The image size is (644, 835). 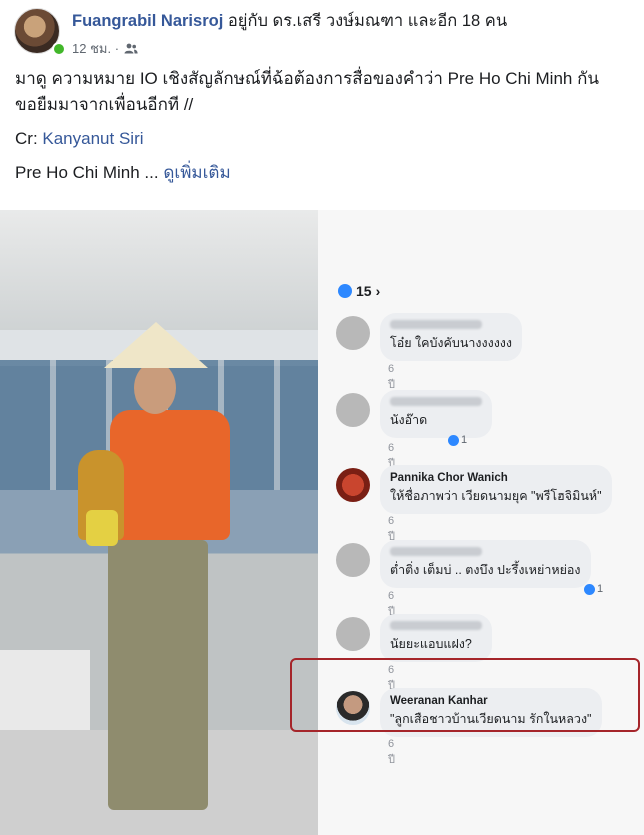 I want to click on credit-prefix: Cr:, so click(x=29, y=138).